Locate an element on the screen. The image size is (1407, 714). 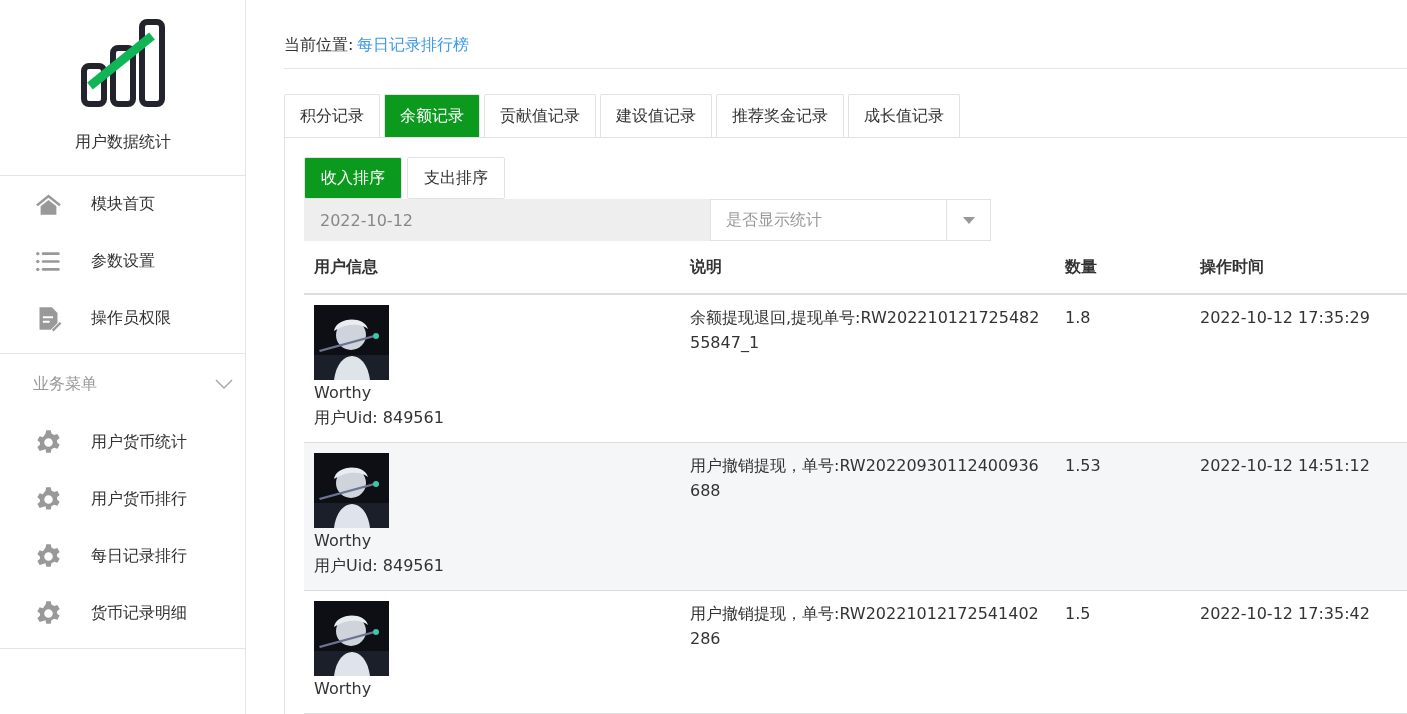
home-icon is located at coordinates (48, 204).